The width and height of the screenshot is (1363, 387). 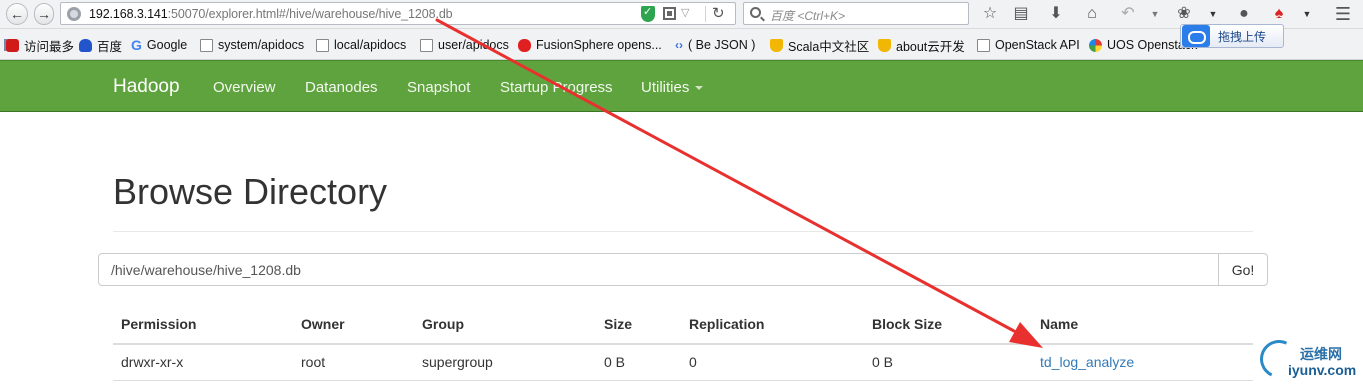 What do you see at coordinates (110, 46) in the screenshot?
I see `bookmark-label: 百度` at bounding box center [110, 46].